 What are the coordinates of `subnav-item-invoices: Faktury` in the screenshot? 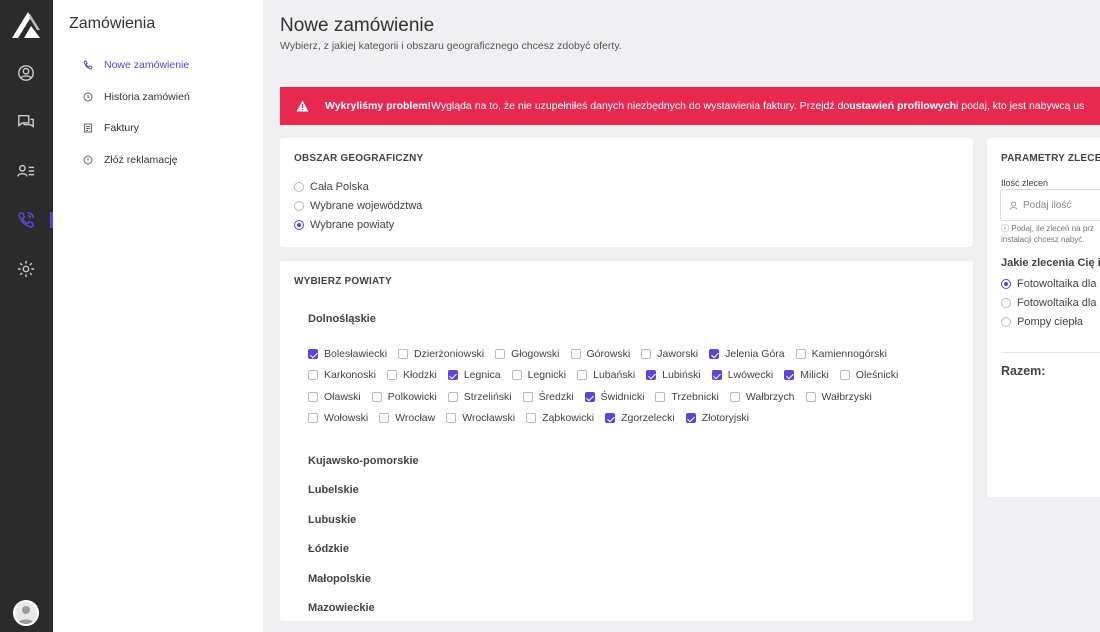 It's located at (111, 128).